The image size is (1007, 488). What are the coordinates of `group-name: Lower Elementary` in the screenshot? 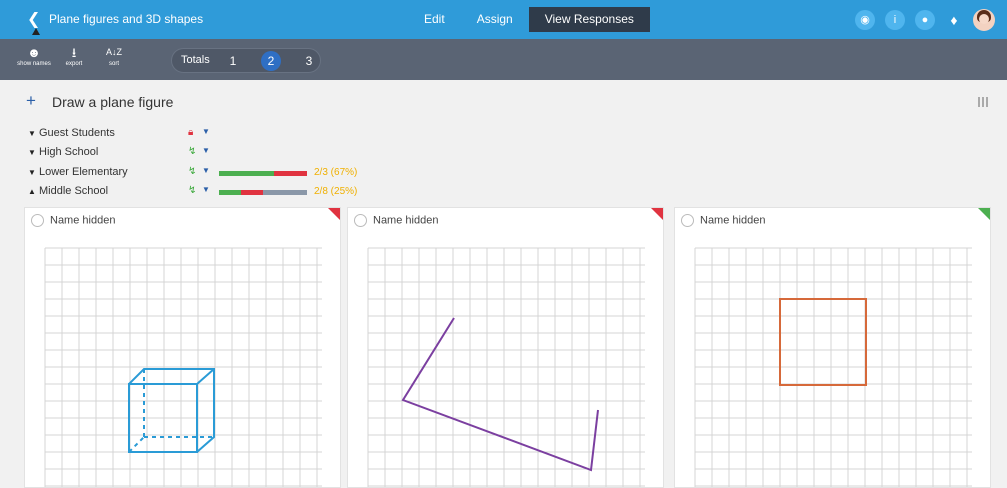 It's located at (83, 172).